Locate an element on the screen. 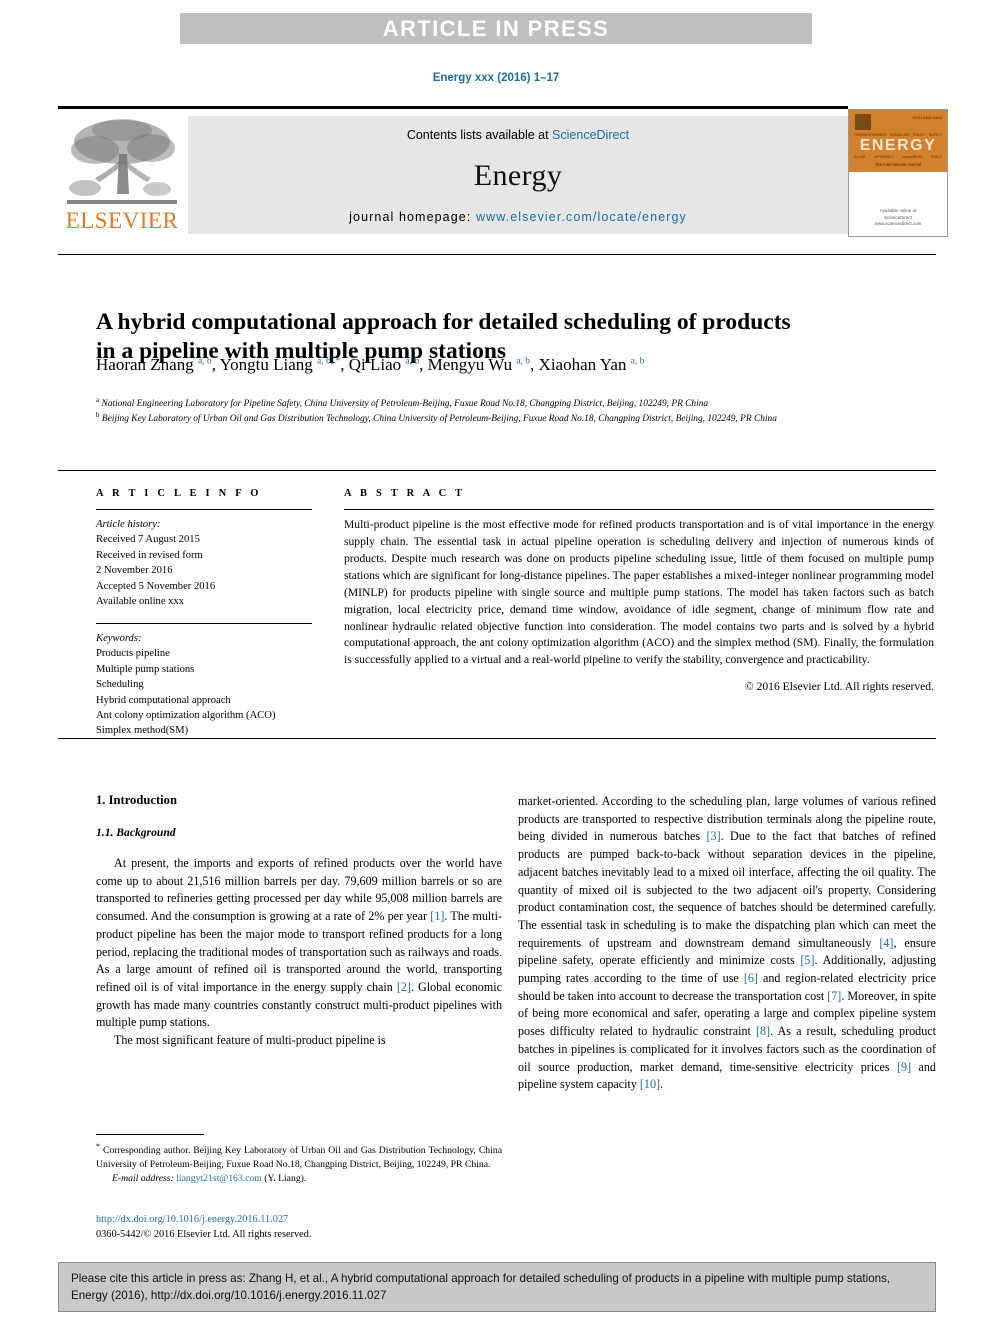 The height and width of the screenshot is (1323, 992). email-suffix: (Y. Liang). is located at coordinates (284, 1179).